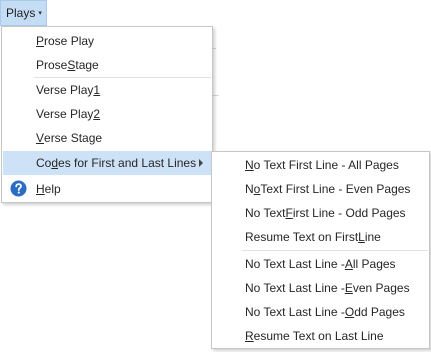 The image size is (431, 352). Describe the element at coordinates (40, 13) in the screenshot. I see `caret-down-icon: ▾` at that location.